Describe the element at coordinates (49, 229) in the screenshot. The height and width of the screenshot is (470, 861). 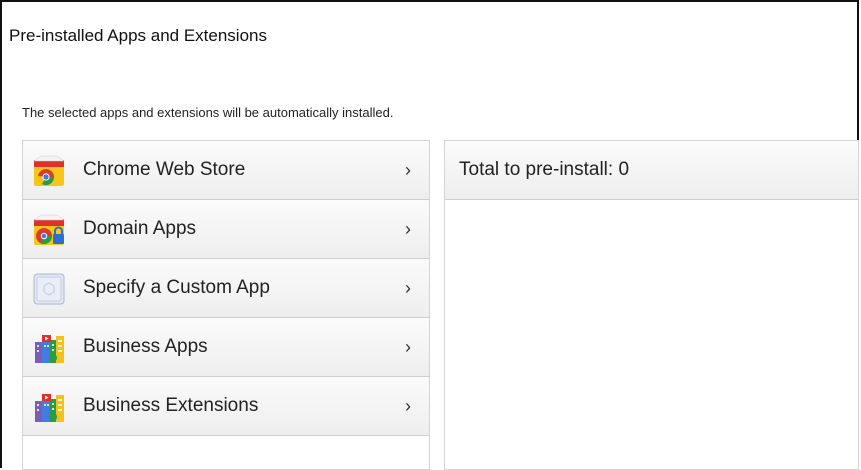
I see `domain-apps-icon` at that location.